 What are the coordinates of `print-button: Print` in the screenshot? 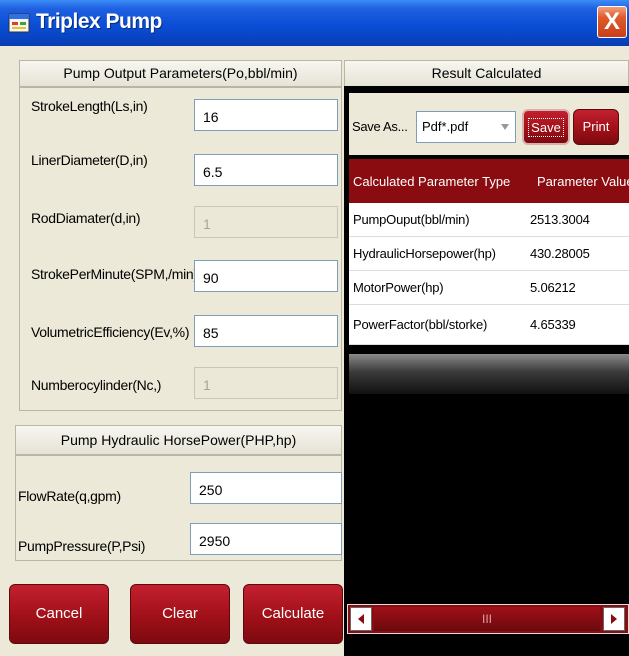 It's located at (596, 127).